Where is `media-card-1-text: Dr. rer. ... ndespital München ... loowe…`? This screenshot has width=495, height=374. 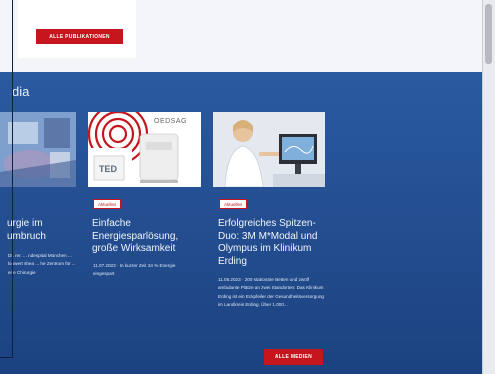 media-card-1-text: Dr. rer. ... ndespital München ... loowe… is located at coordinates (42, 264).